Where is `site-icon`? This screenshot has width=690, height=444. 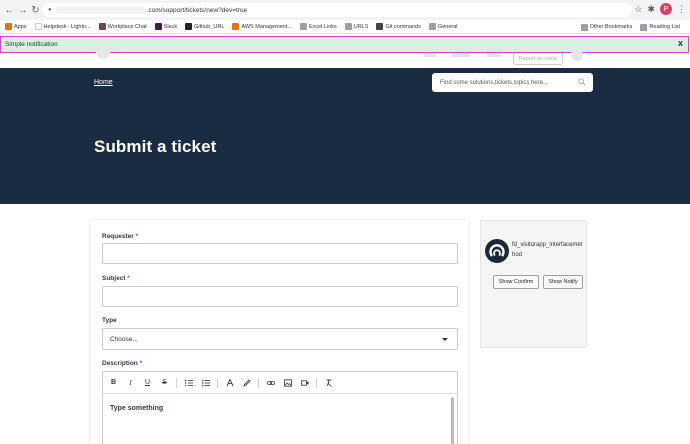
site-icon is located at coordinates (38, 26).